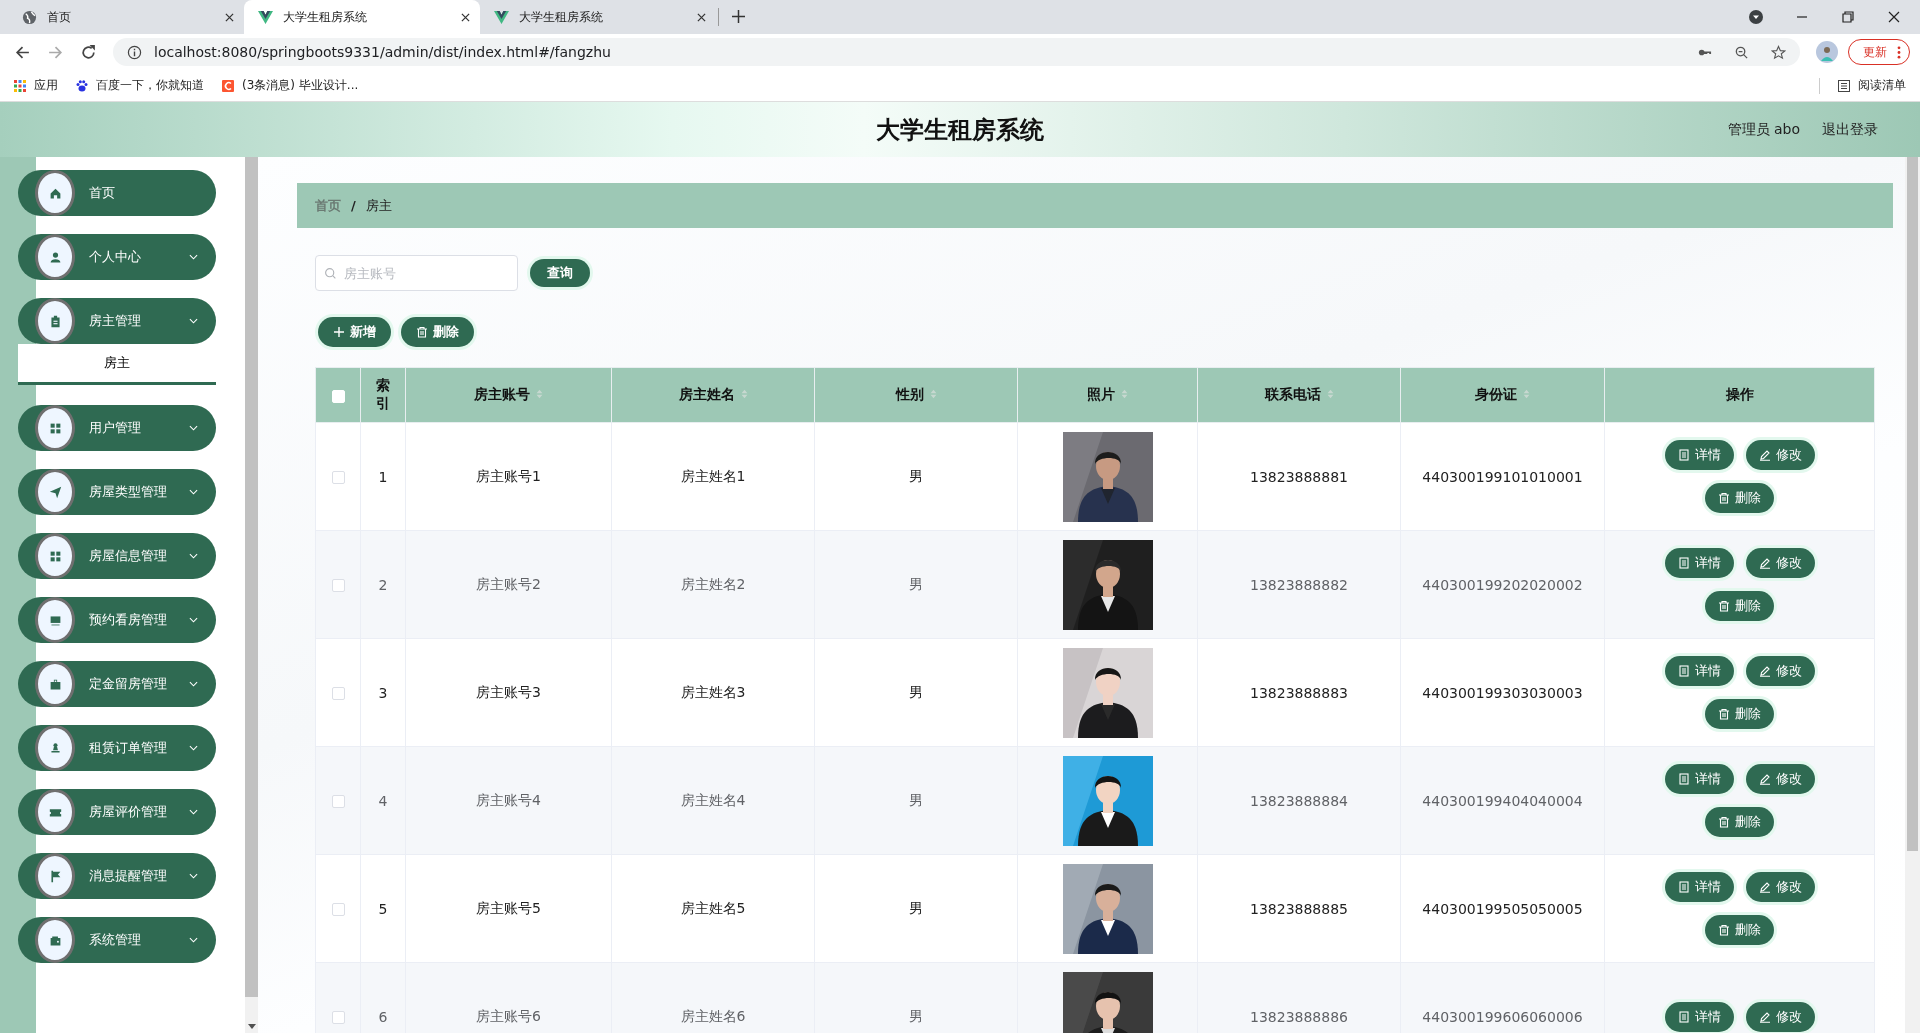  Describe the element at coordinates (36, 85) in the screenshot. I see `bookmark: 应用` at that location.